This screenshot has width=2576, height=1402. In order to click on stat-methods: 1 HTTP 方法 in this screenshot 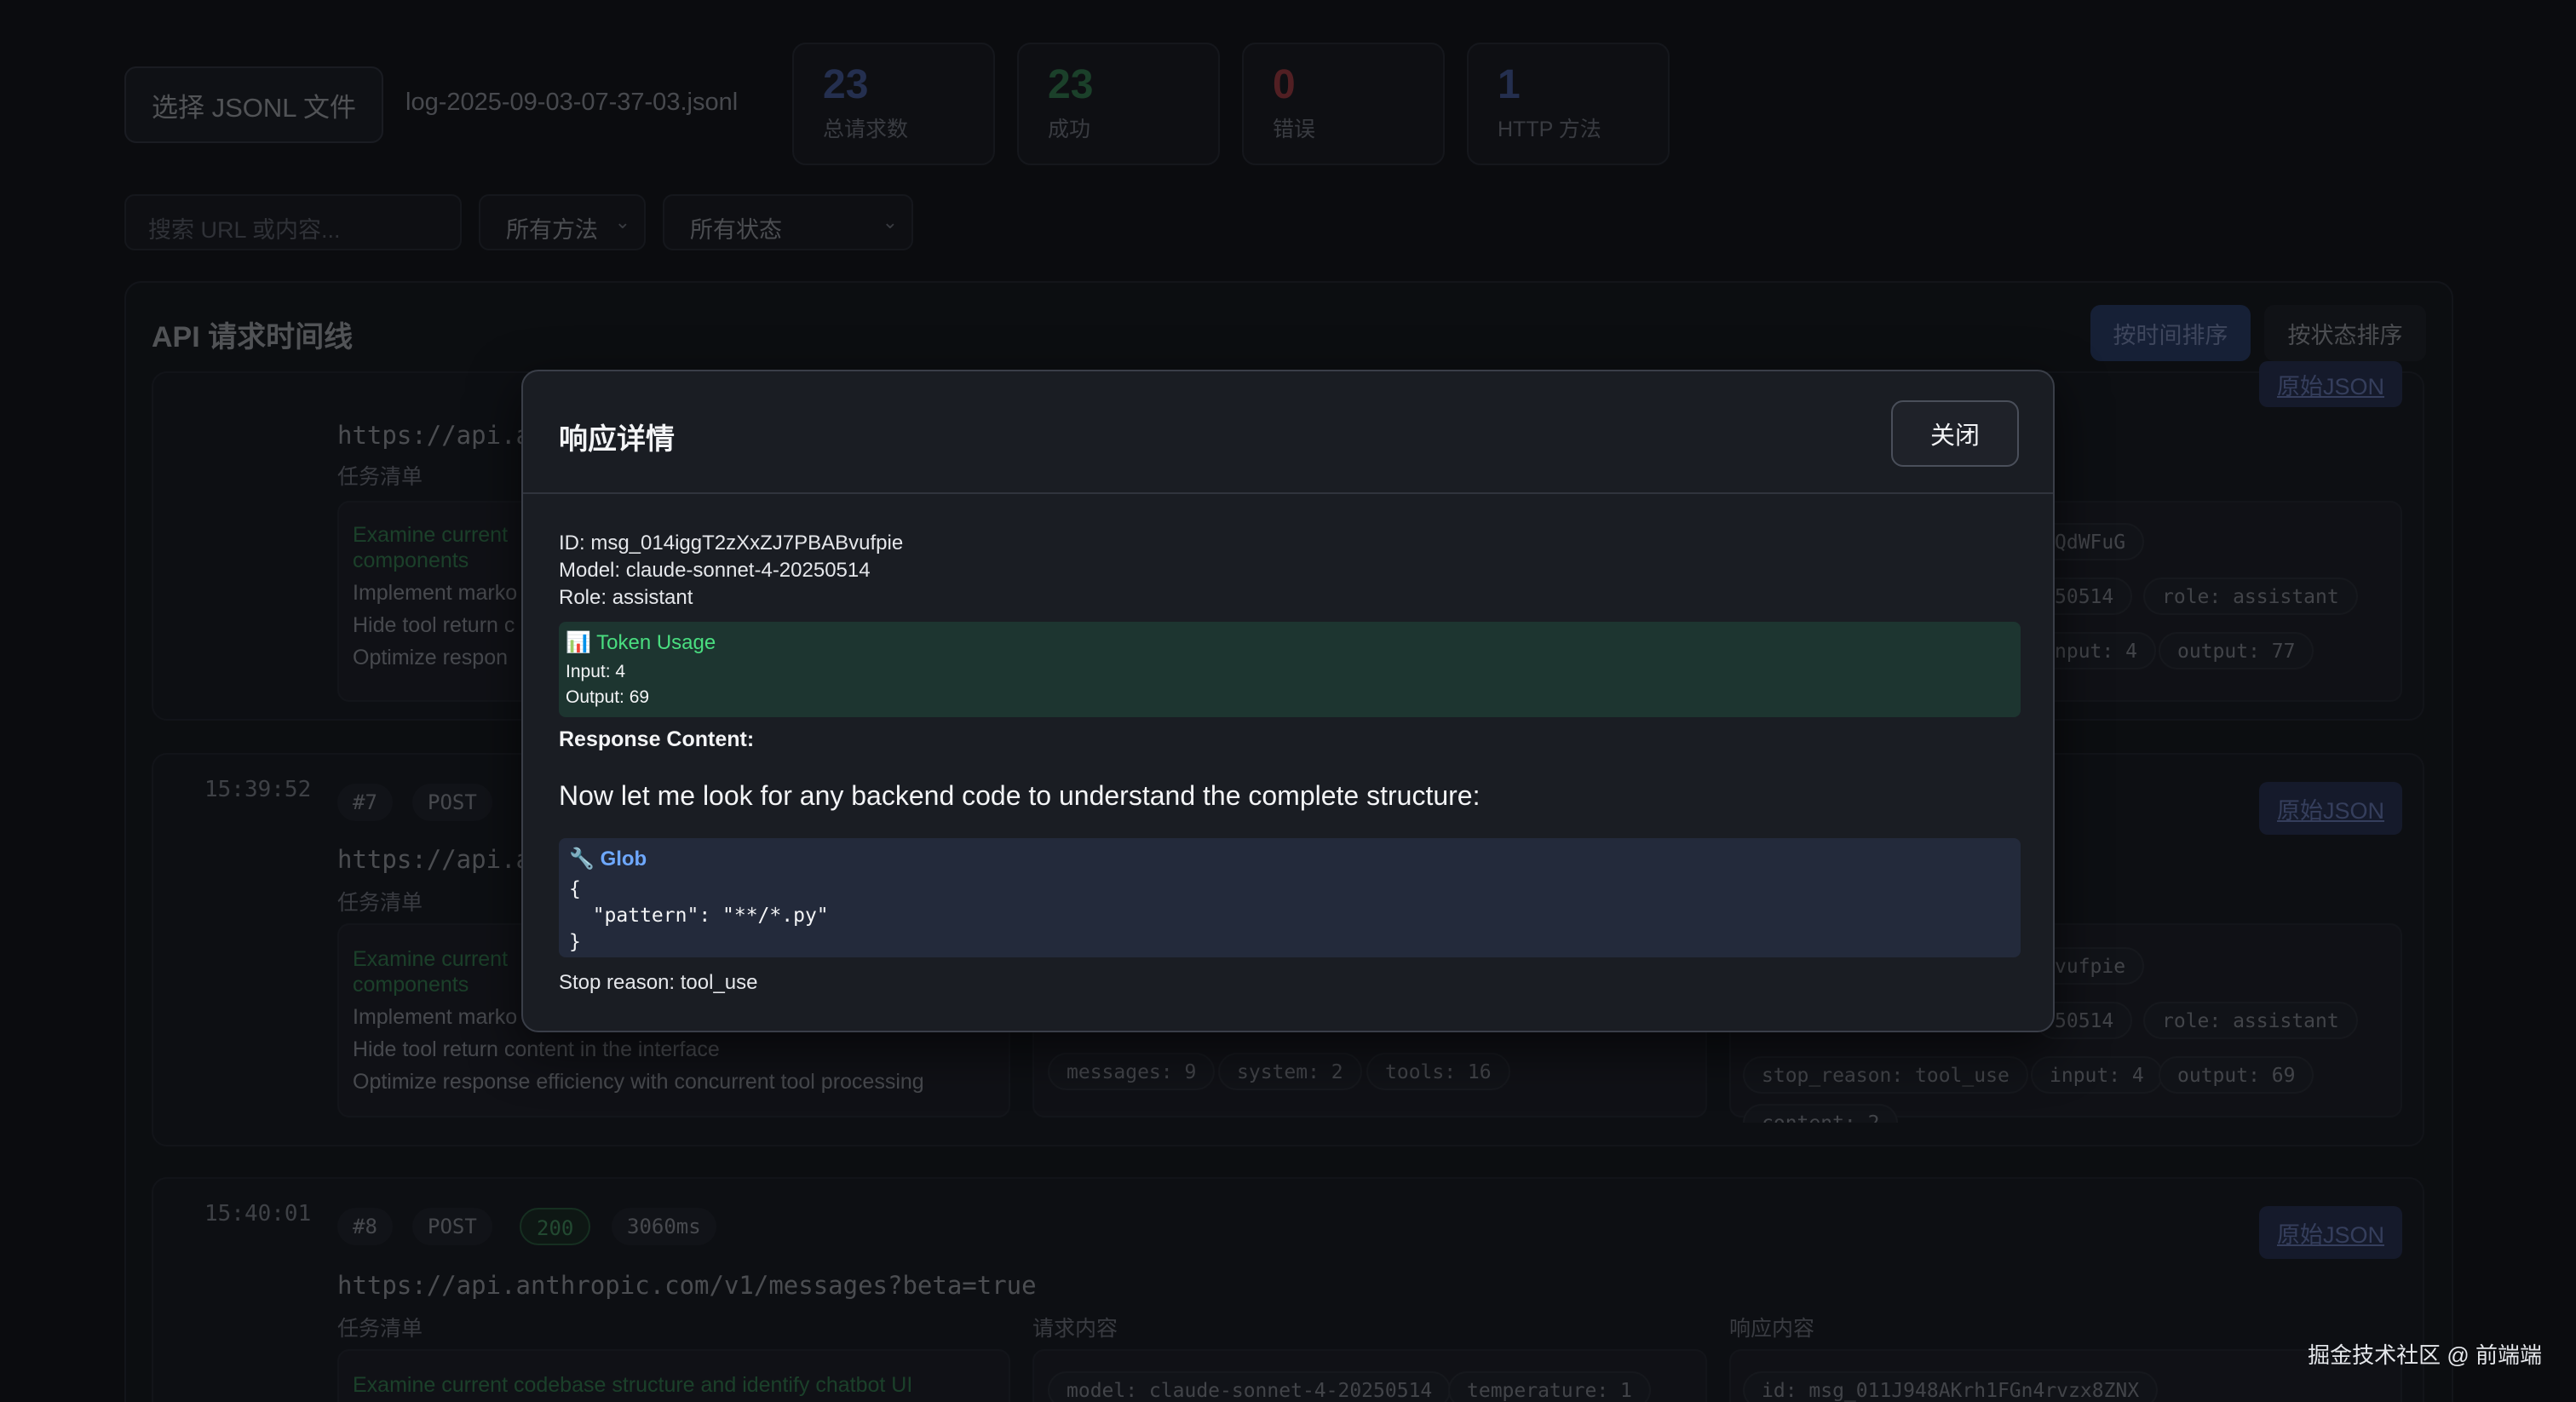, I will do `click(1568, 104)`.